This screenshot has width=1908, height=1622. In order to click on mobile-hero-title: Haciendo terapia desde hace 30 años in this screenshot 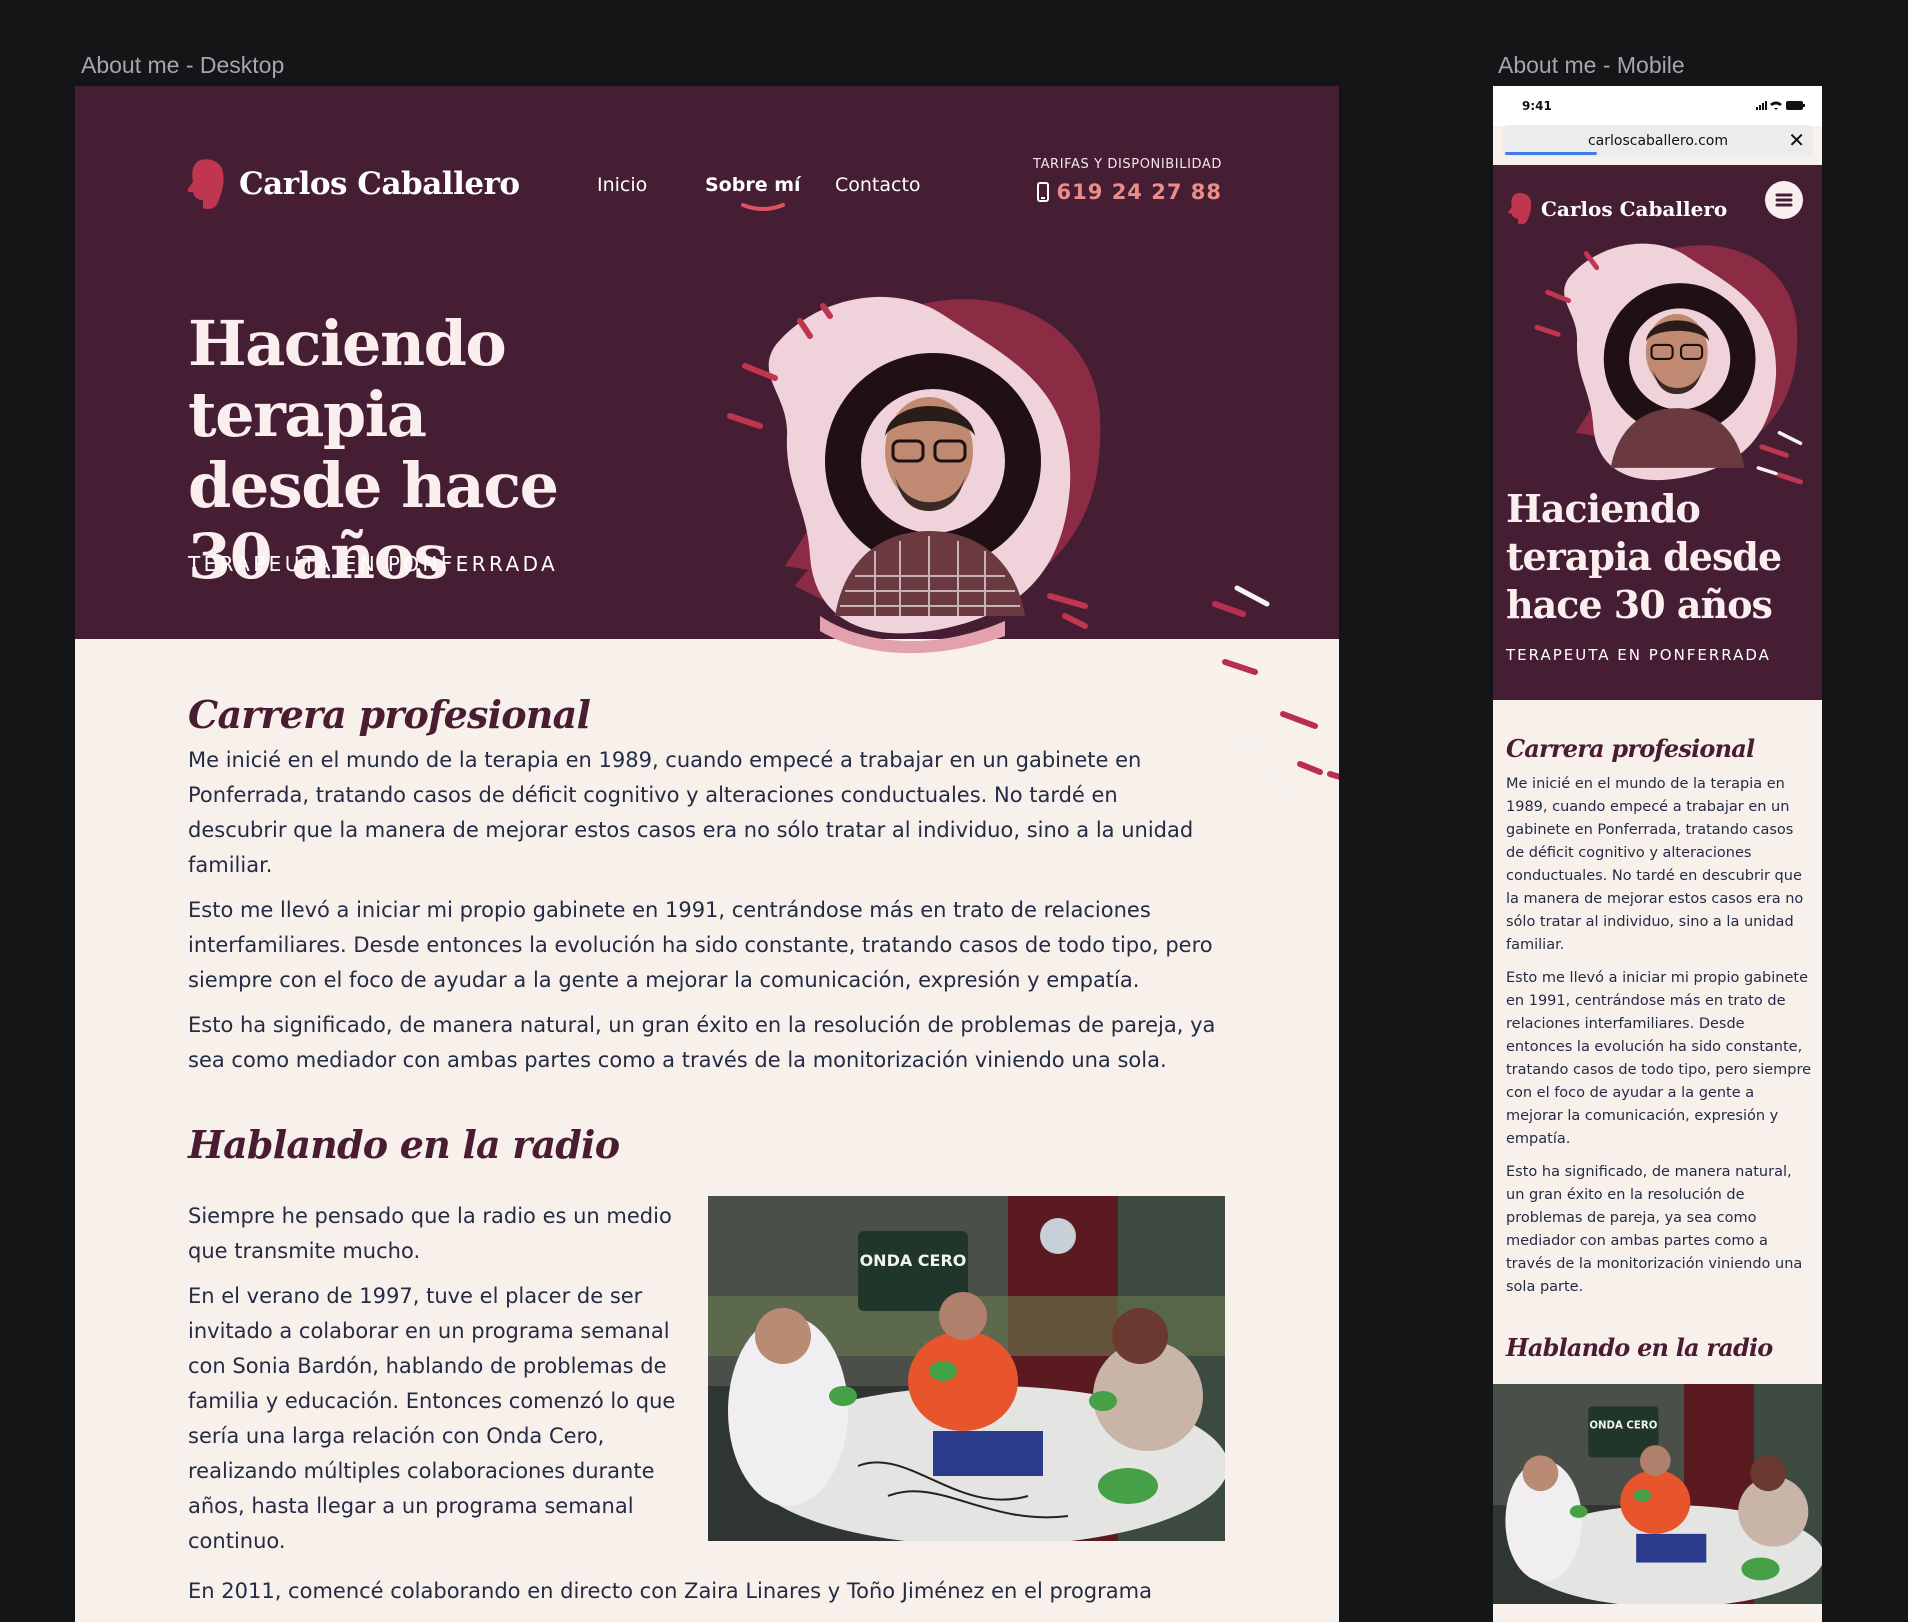, I will do `click(1644, 556)`.